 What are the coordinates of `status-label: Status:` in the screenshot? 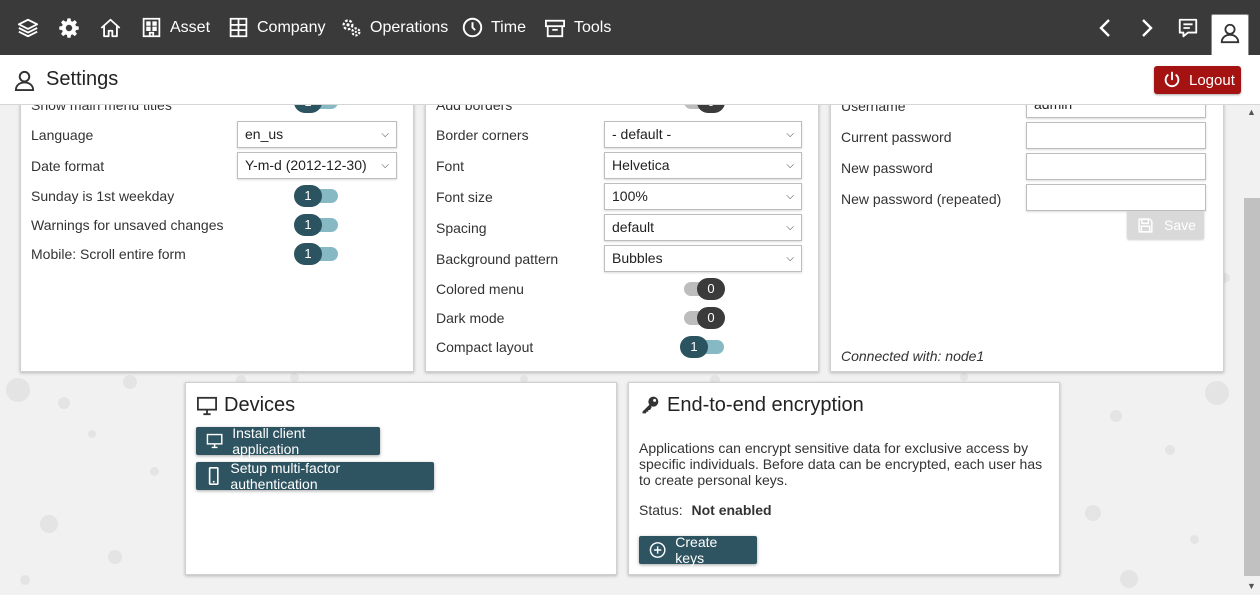 It's located at (661, 510).